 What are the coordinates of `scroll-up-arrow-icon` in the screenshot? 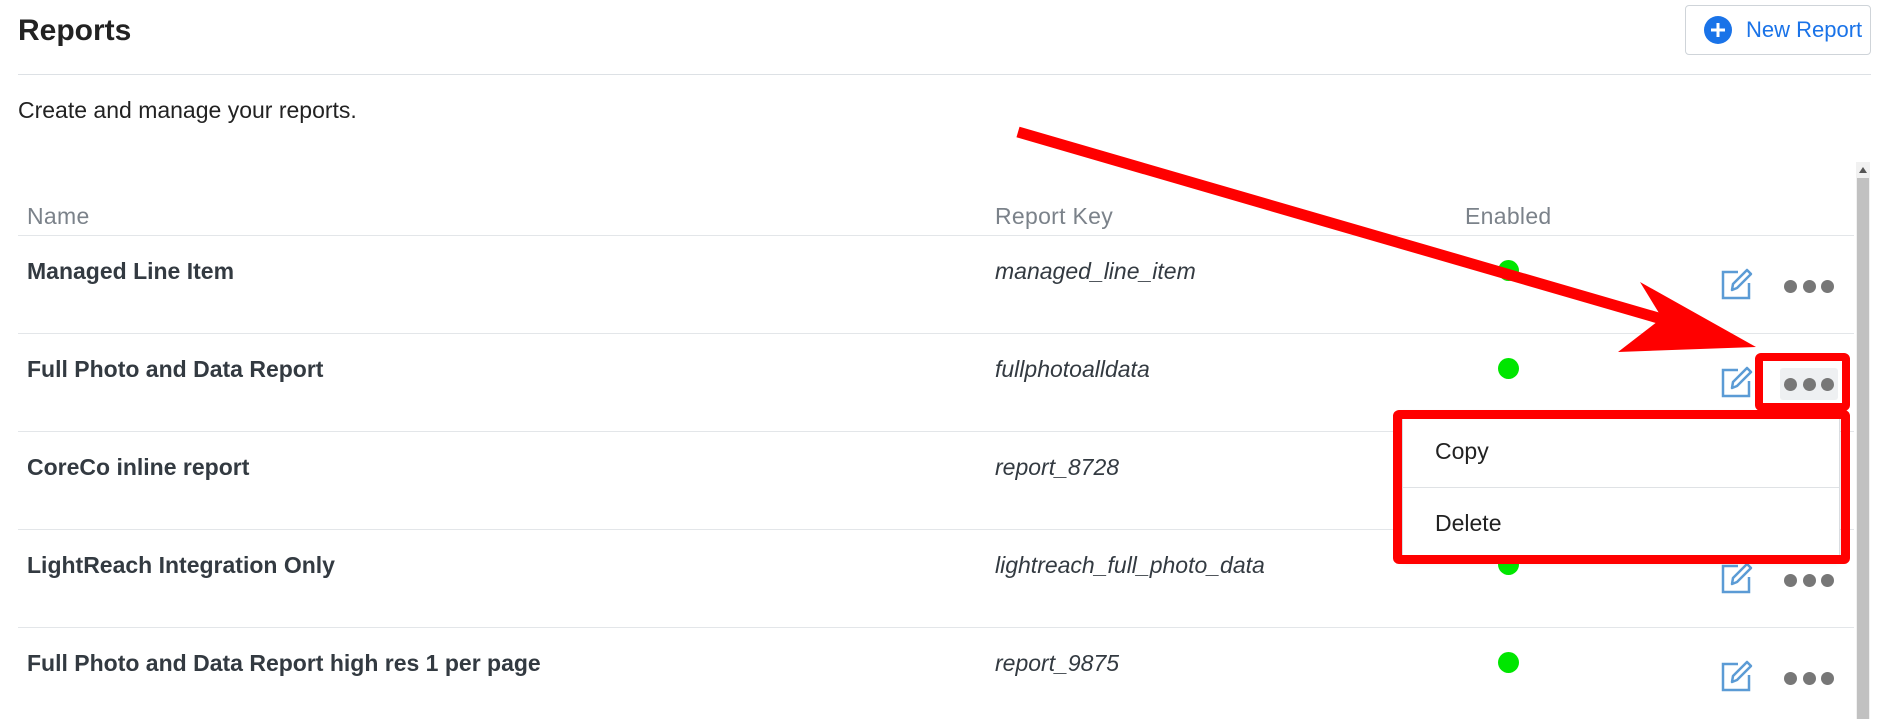 It's located at (1863, 170).